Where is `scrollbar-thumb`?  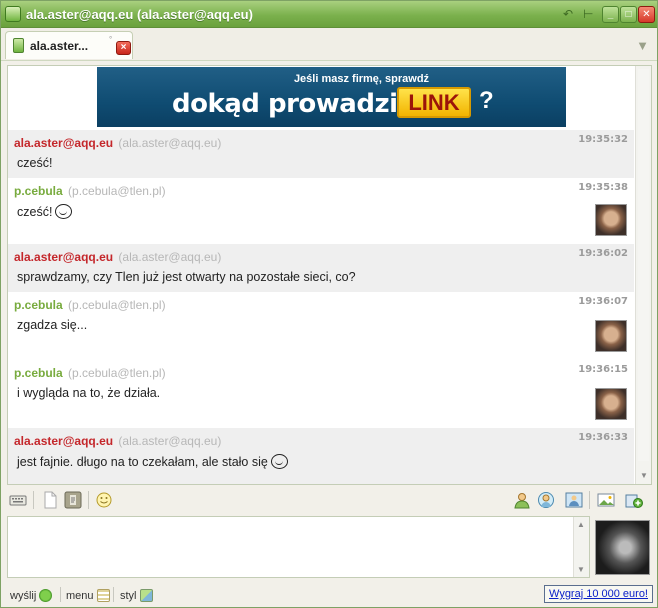
scrollbar-thumb is located at coordinates (643, 265).